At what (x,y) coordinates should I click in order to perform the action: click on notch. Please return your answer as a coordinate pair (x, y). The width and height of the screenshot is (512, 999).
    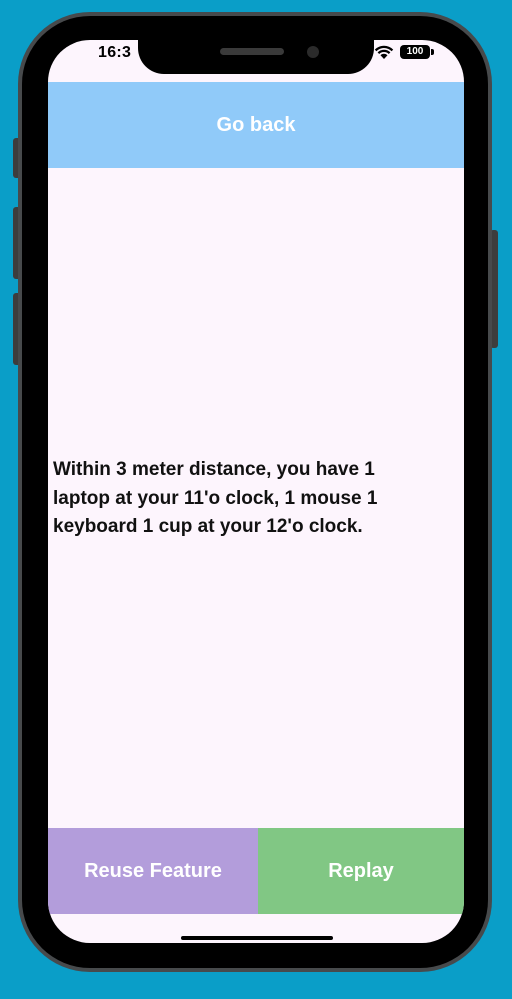
    Looking at the image, I should click on (256, 45).